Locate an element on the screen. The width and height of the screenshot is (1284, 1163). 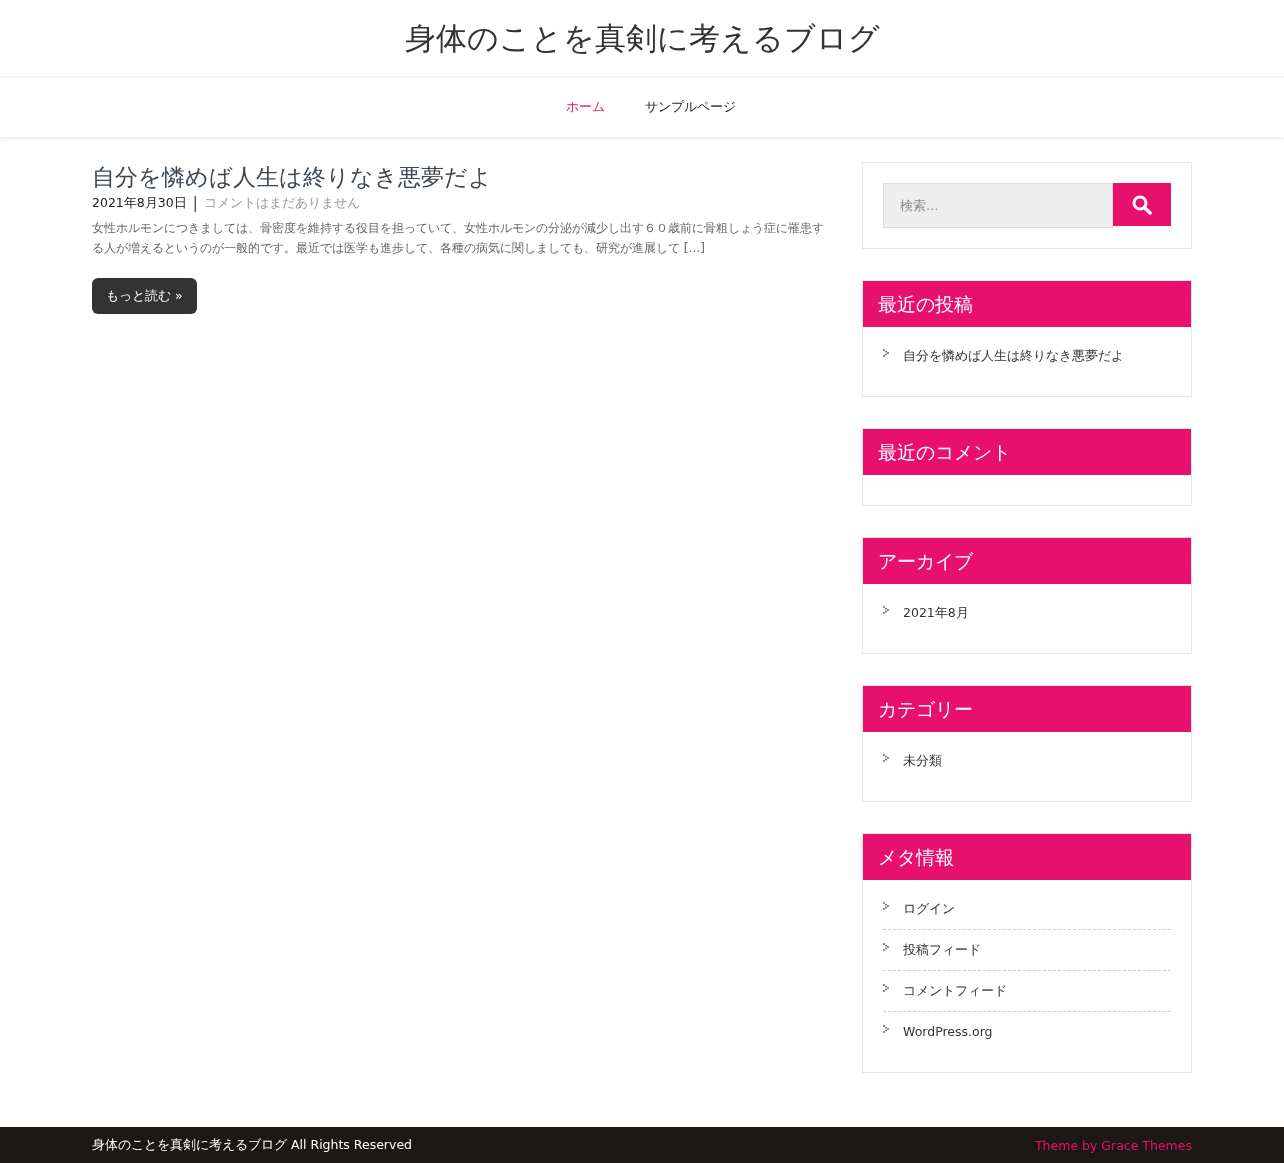
widget-link: 未分類 is located at coordinates (922, 761).